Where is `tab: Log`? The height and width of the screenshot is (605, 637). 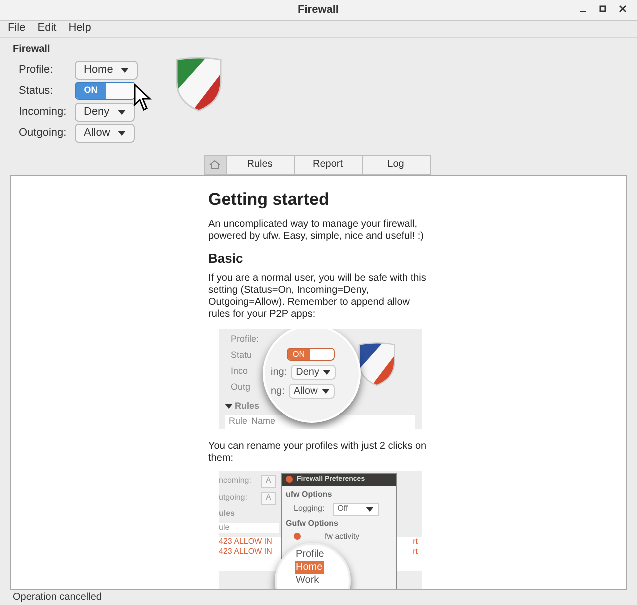
tab: Log is located at coordinates (396, 164).